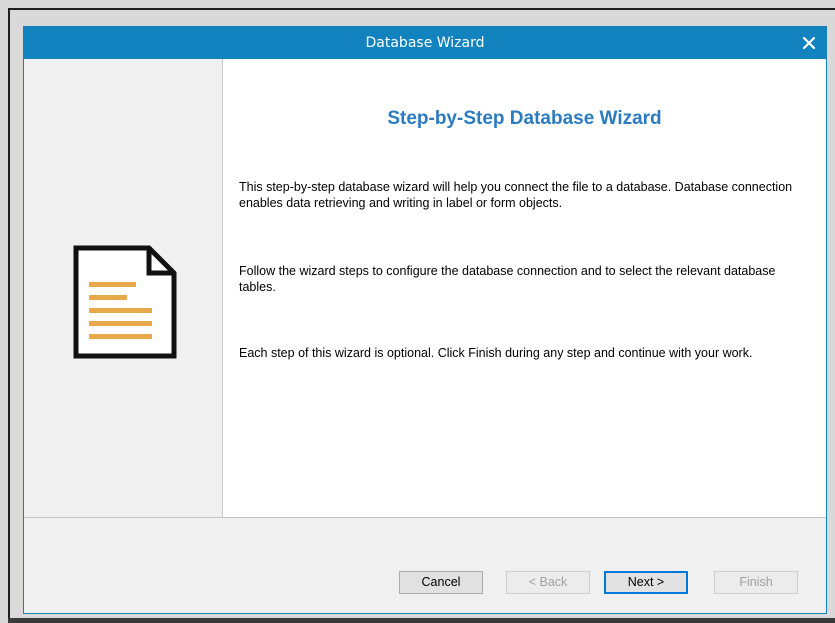  I want to click on title-bar: Database Wizard, so click(425, 43).